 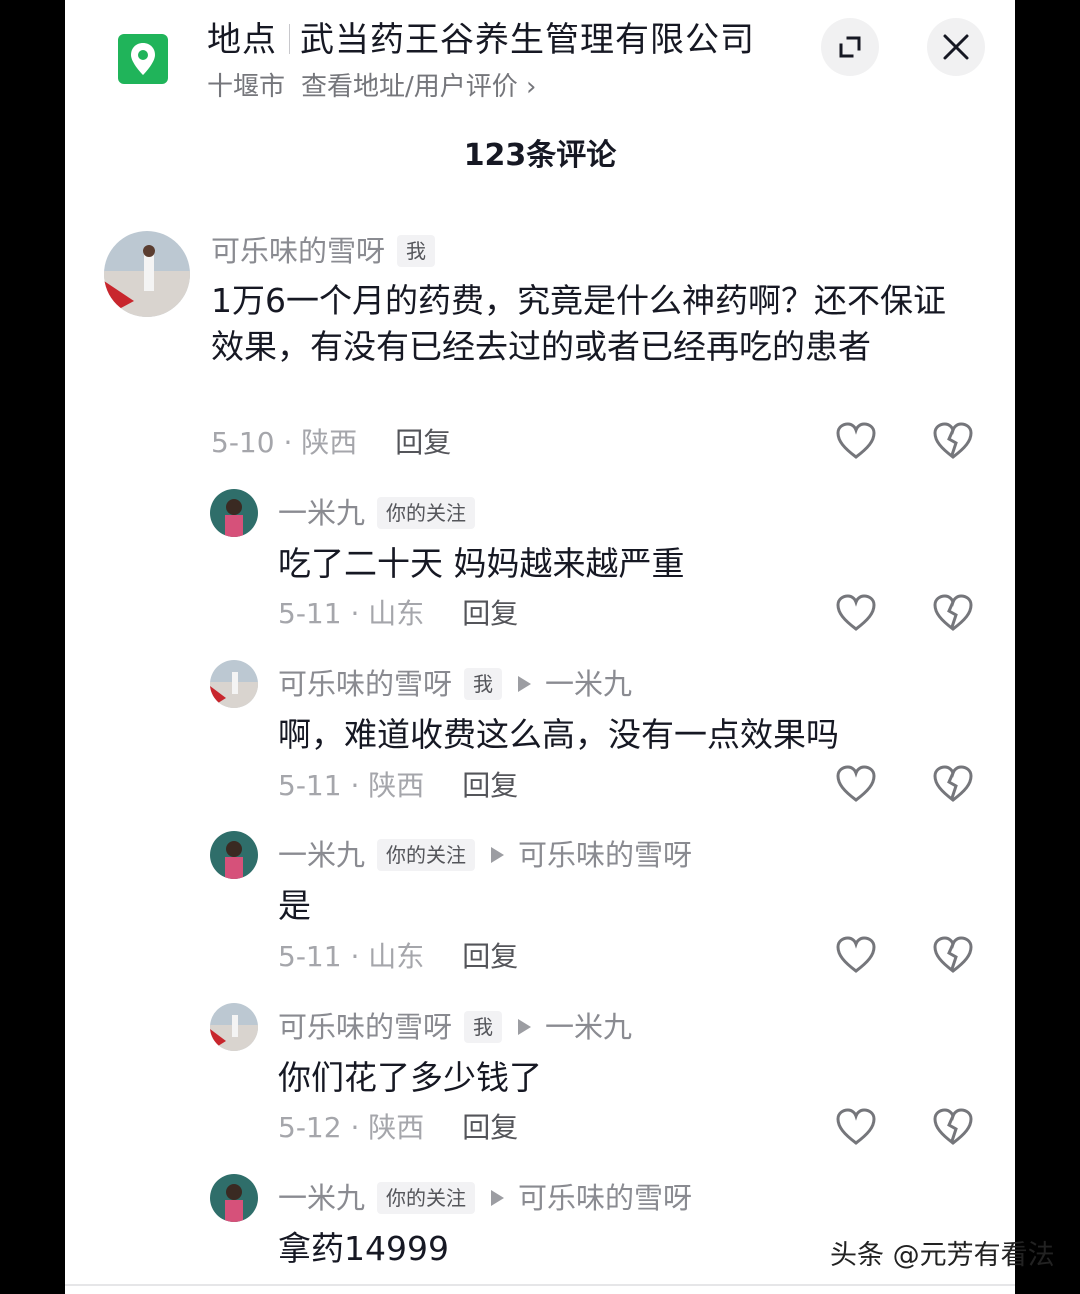 What do you see at coordinates (284, 442) in the screenshot?
I see `date-region: 5-10 · 陕西` at bounding box center [284, 442].